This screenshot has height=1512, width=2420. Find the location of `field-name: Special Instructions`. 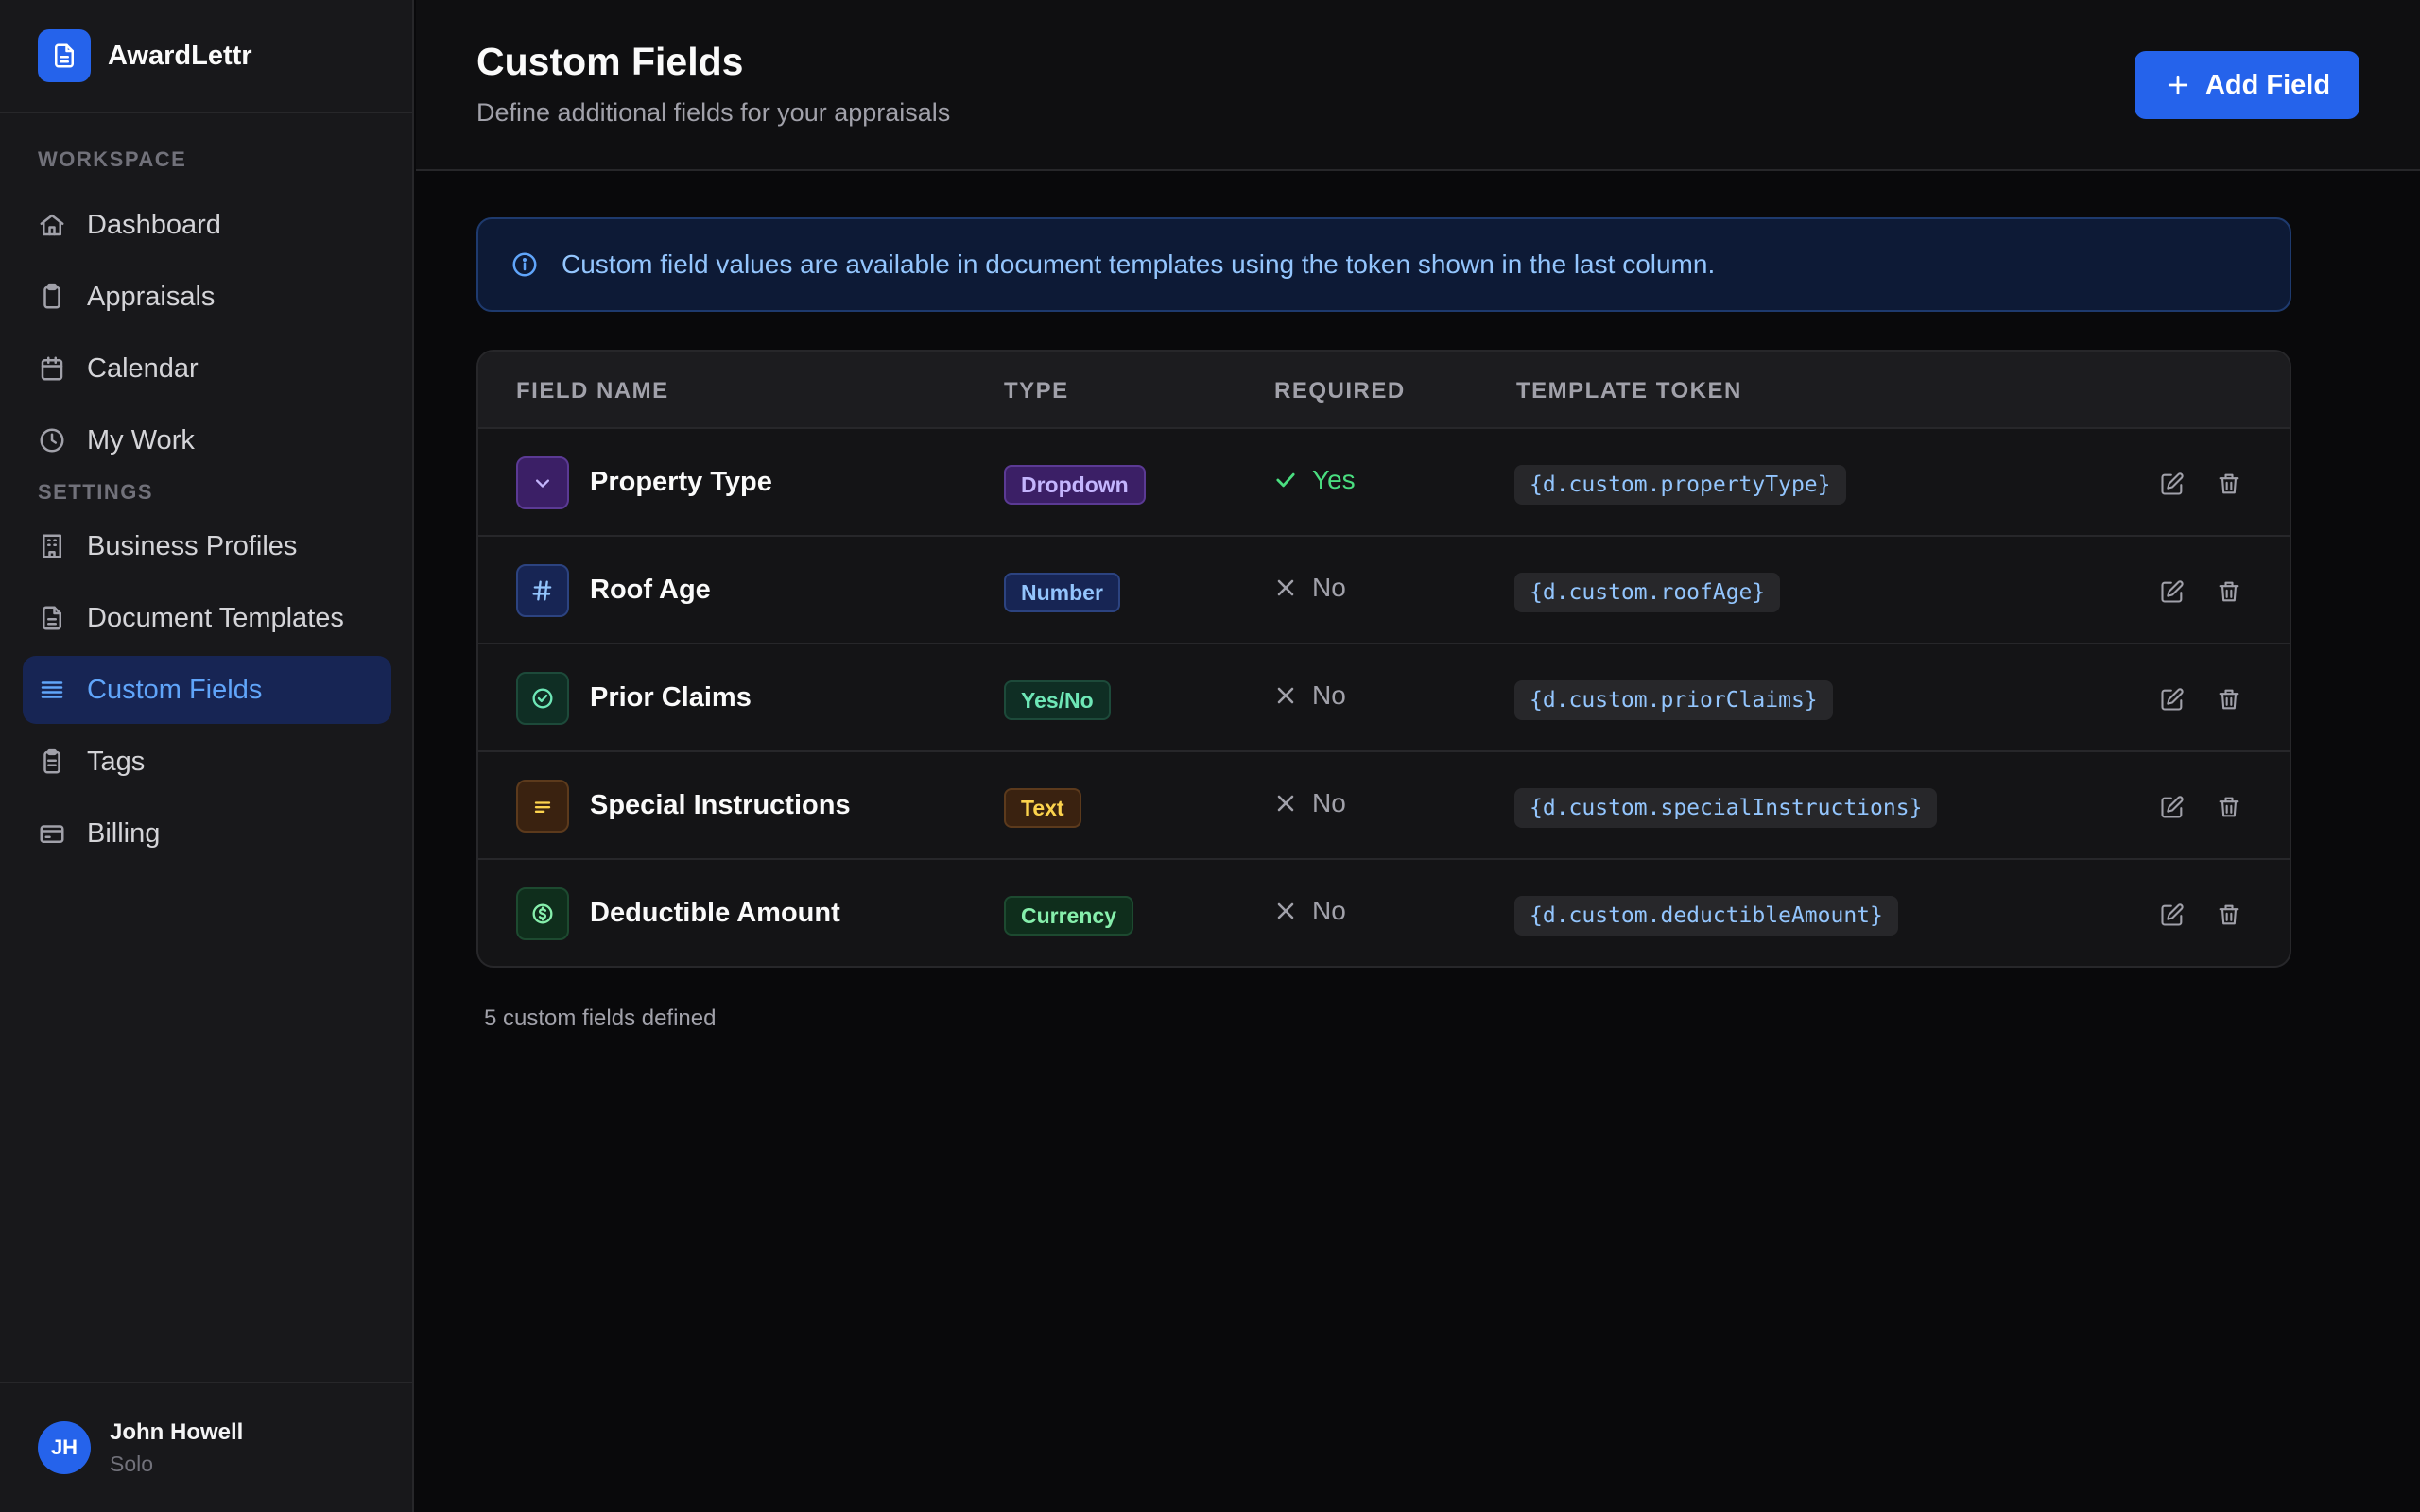

field-name: Special Instructions is located at coordinates (721, 805).